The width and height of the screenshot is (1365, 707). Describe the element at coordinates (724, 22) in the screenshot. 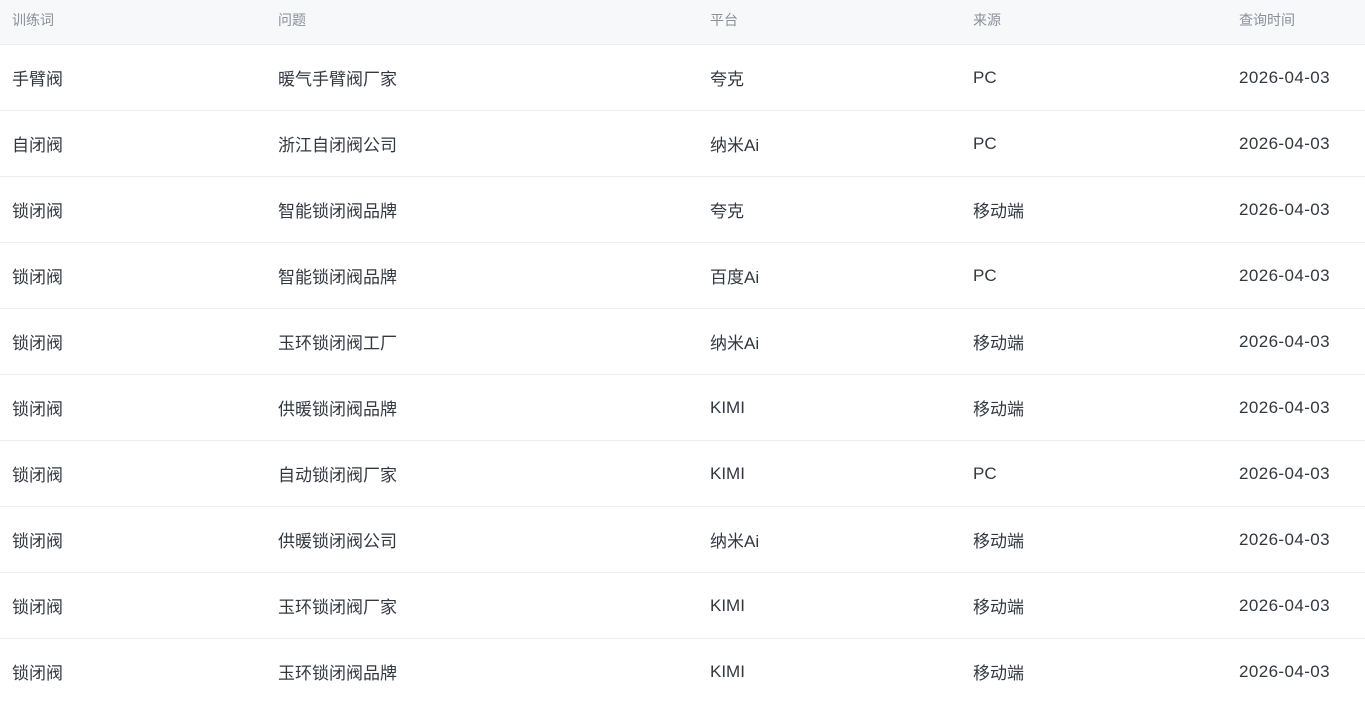

I see `column-header-platform: 平台` at that location.